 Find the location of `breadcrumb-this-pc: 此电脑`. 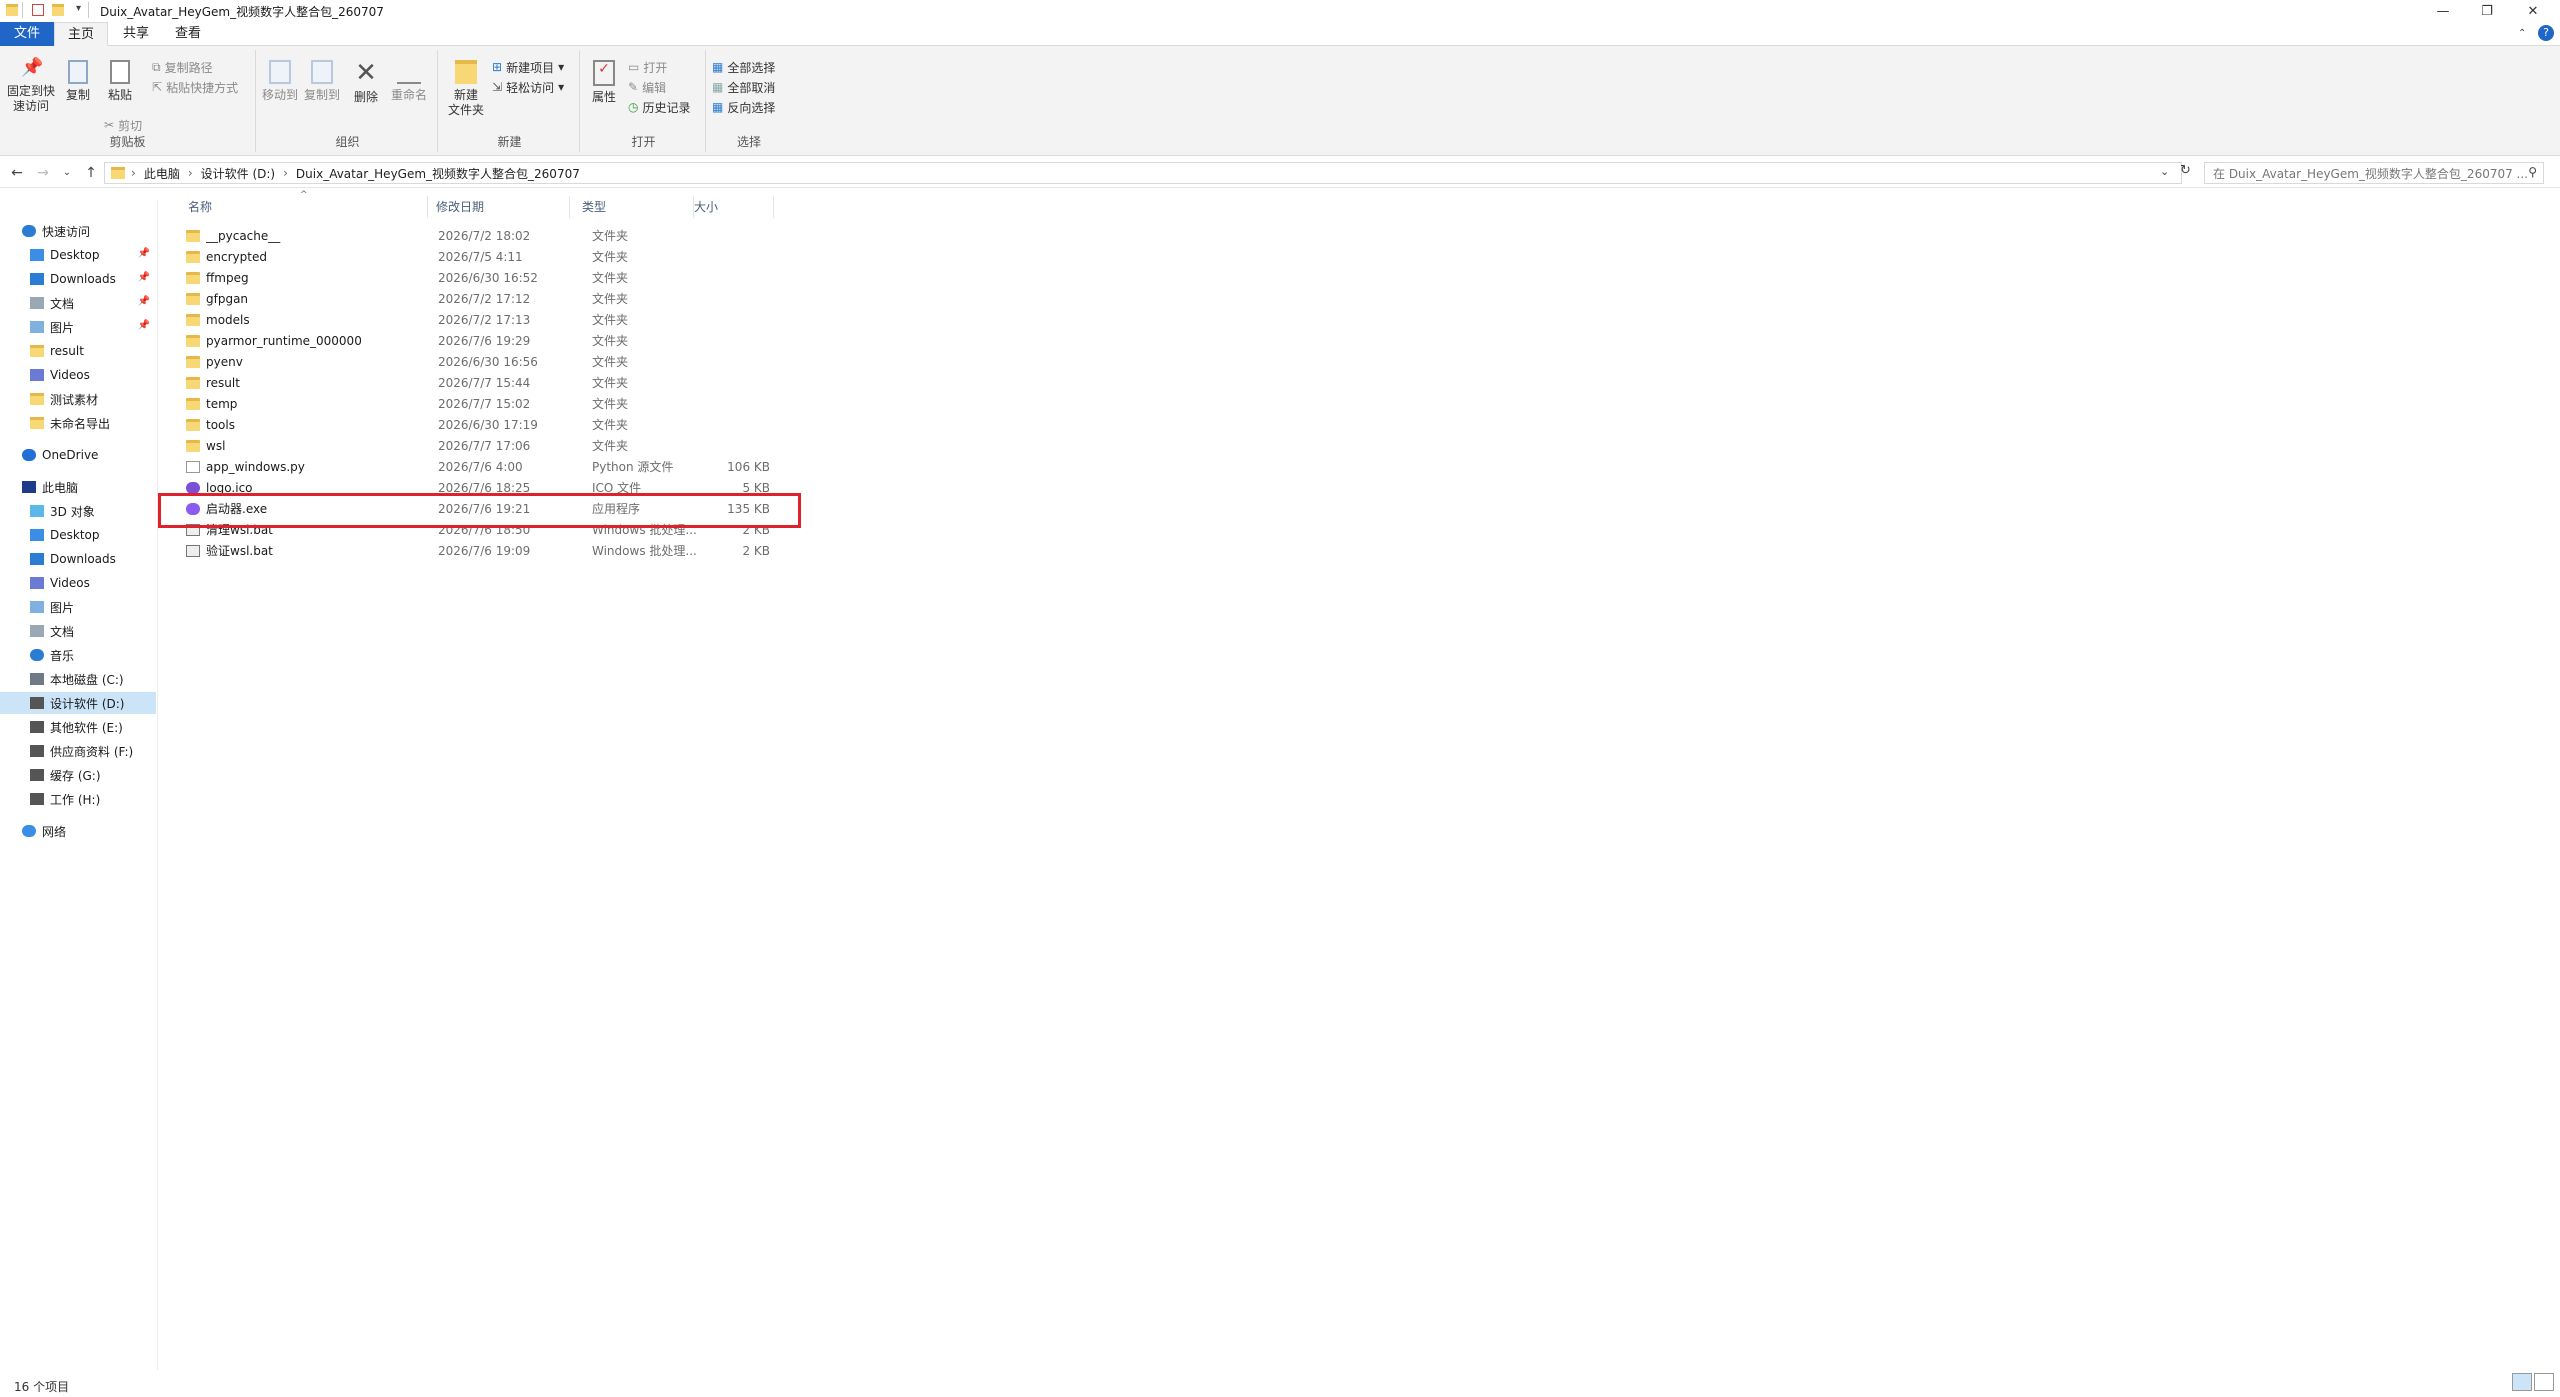

breadcrumb-this-pc: 此电脑 is located at coordinates (162, 173).